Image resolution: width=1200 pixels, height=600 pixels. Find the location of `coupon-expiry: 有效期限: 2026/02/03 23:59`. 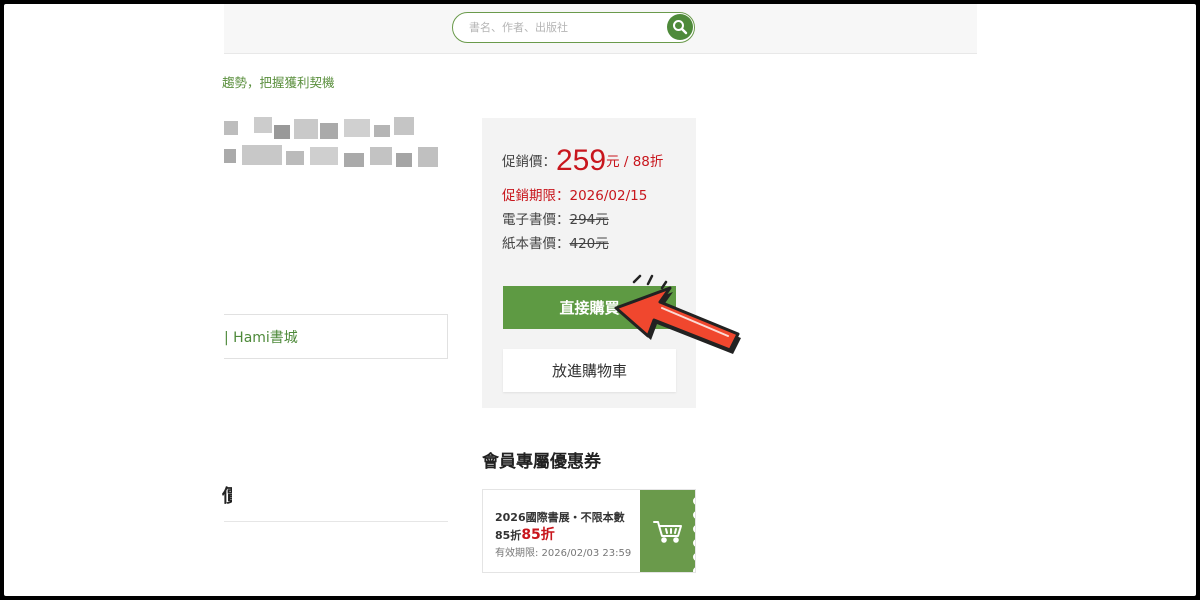

coupon-expiry: 有效期限: 2026/02/03 23:59 is located at coordinates (563, 553).